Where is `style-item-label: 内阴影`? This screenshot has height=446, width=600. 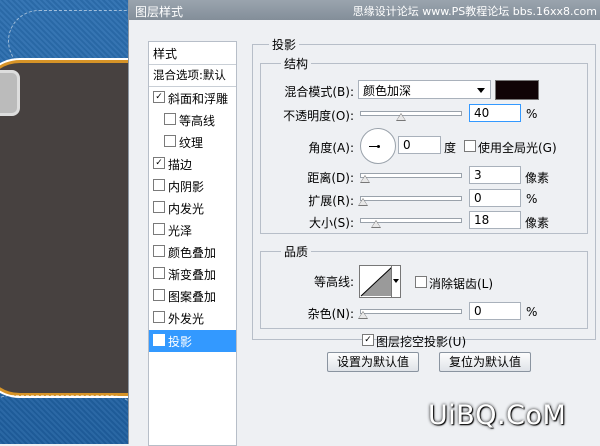
style-item-label: 内阴影 is located at coordinates (186, 187).